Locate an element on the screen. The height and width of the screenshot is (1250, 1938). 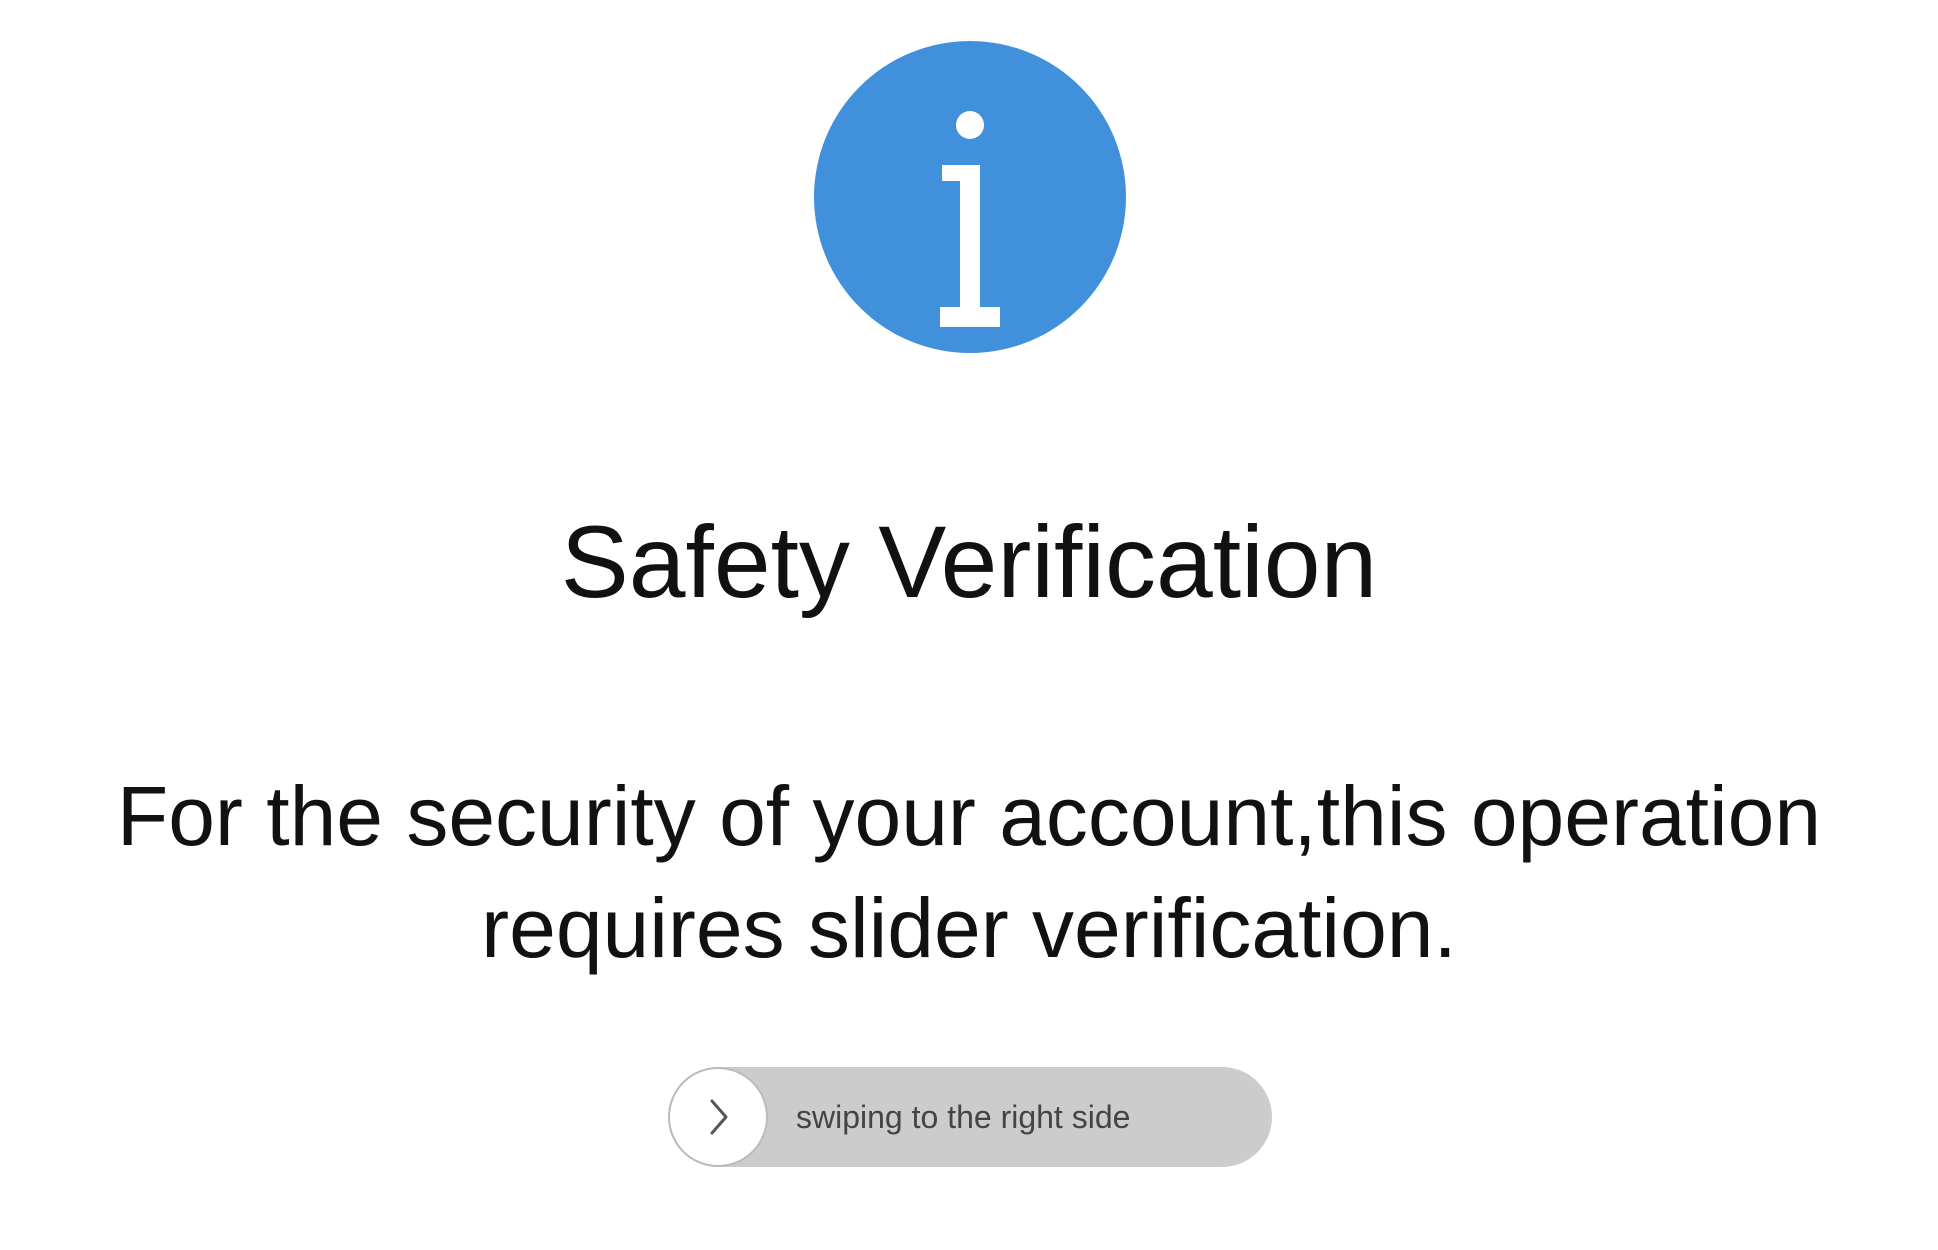
info-glyph is located at coordinates (970, 219).